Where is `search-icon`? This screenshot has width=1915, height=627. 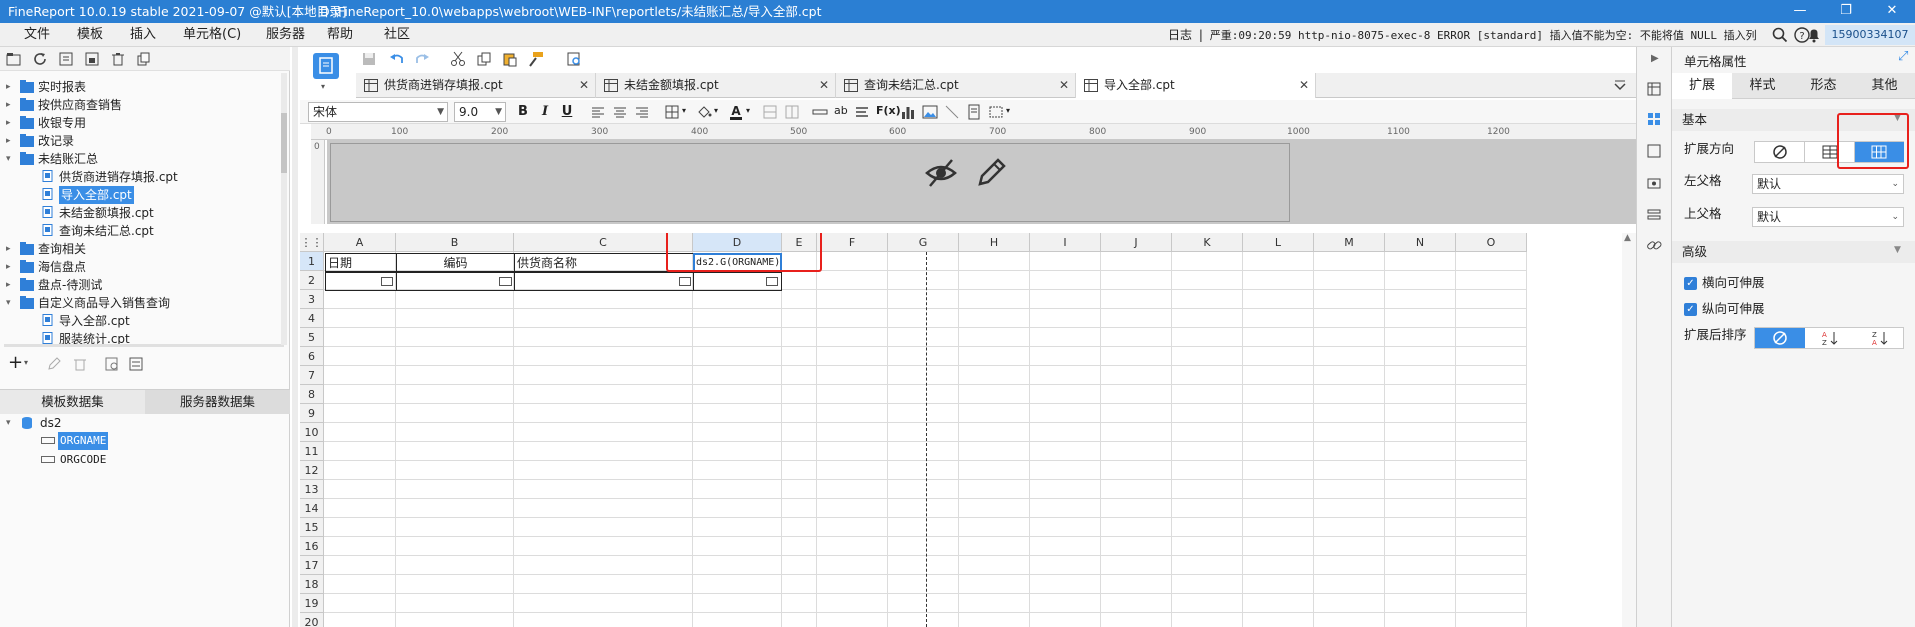 search-icon is located at coordinates (1780, 35).